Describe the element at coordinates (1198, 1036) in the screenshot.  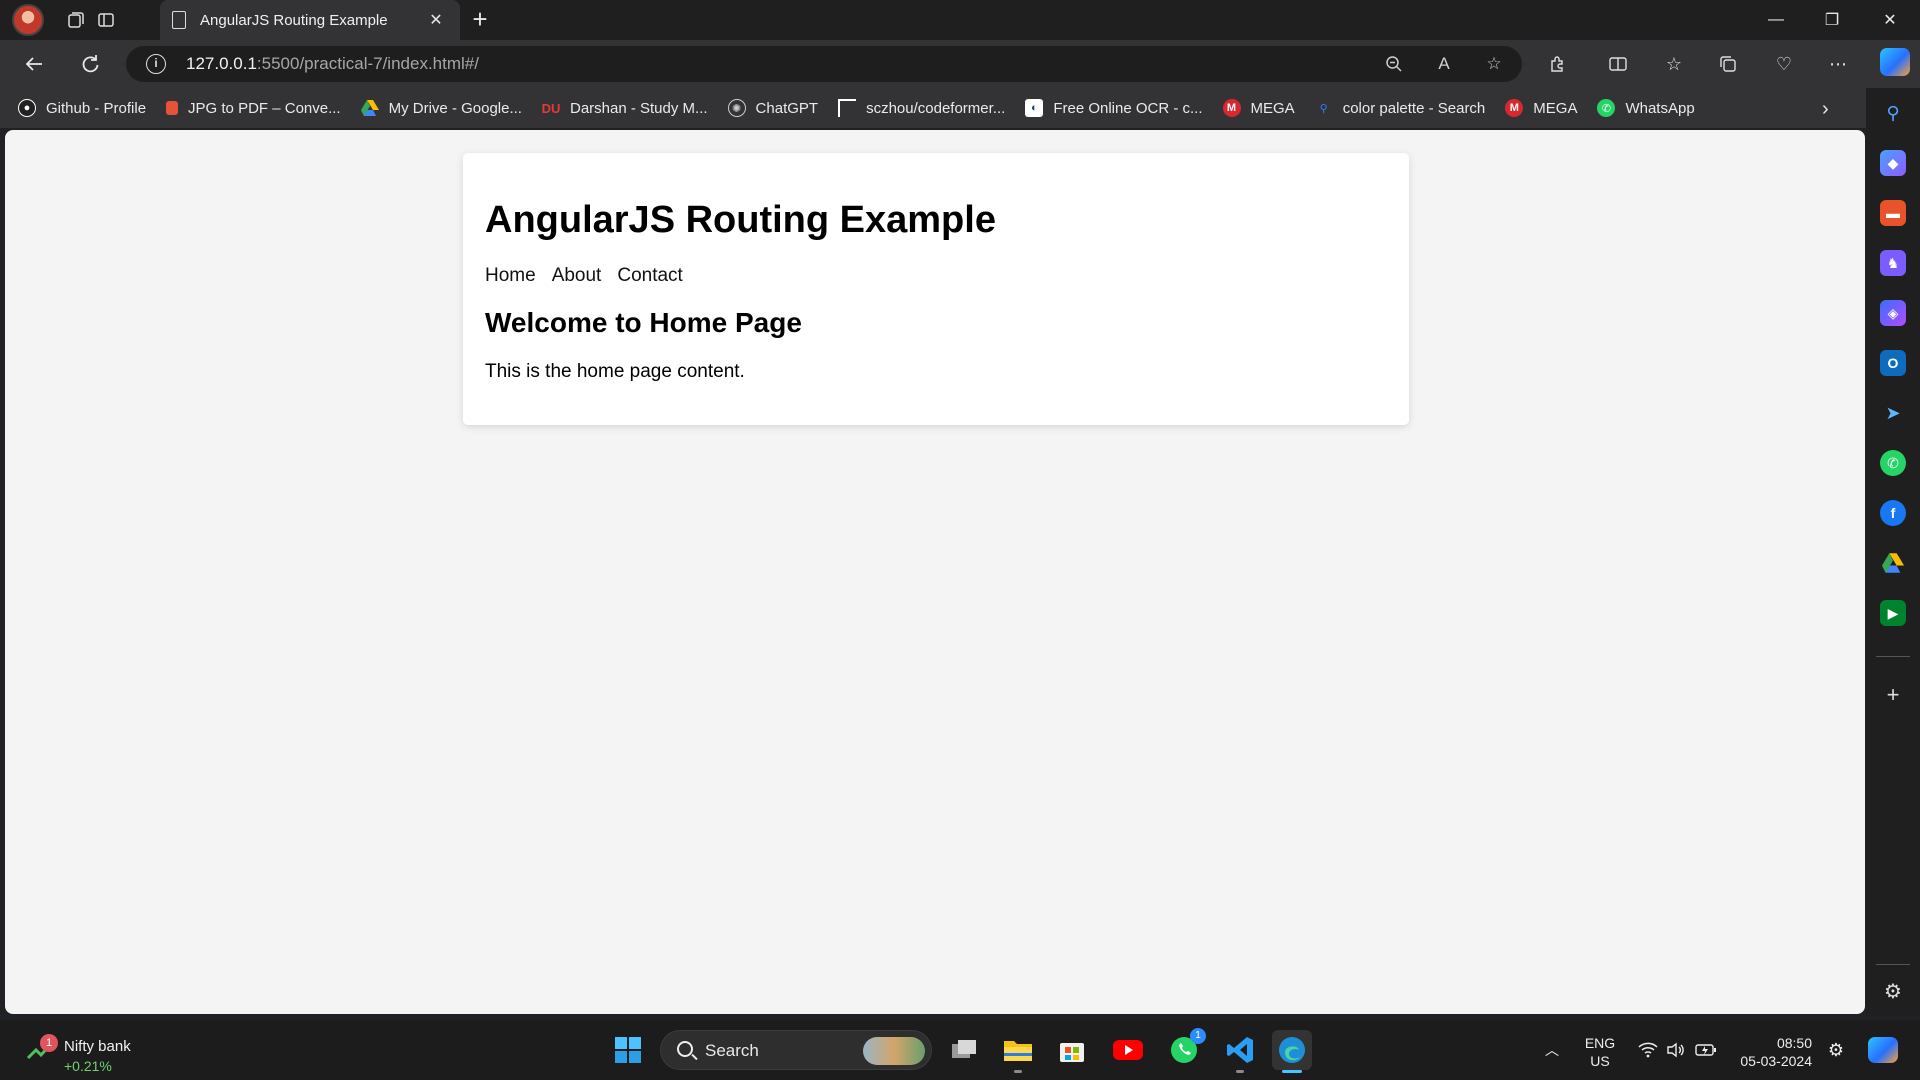
I see `whatsapp-badge: 1` at that location.